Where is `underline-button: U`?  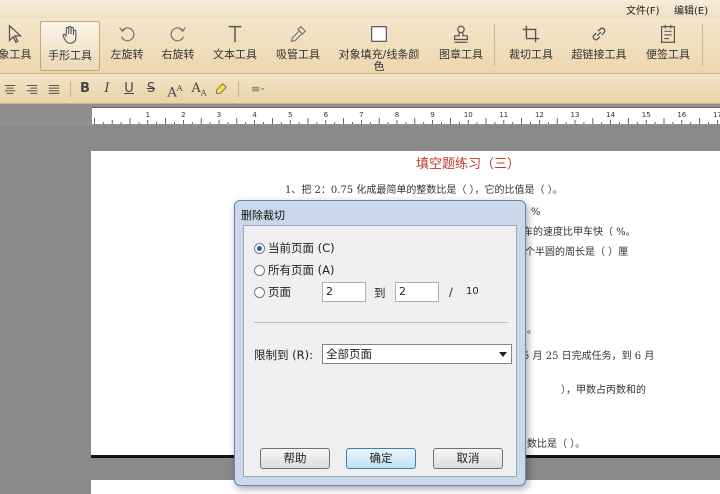
underline-button: U is located at coordinates (129, 89).